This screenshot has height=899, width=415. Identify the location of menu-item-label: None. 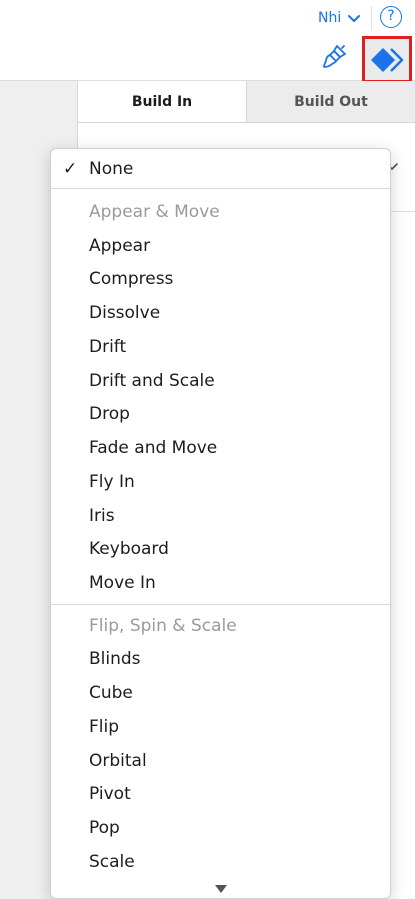
(111, 168).